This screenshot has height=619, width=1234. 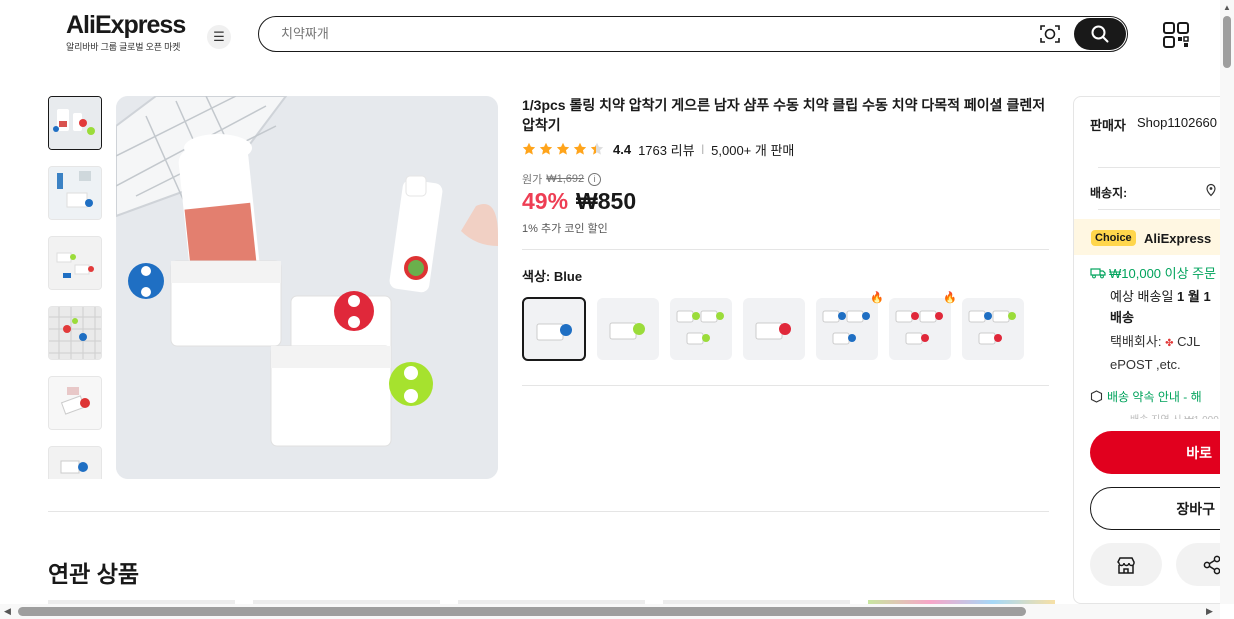 I want to click on search-button, so click(x=1100, y=34).